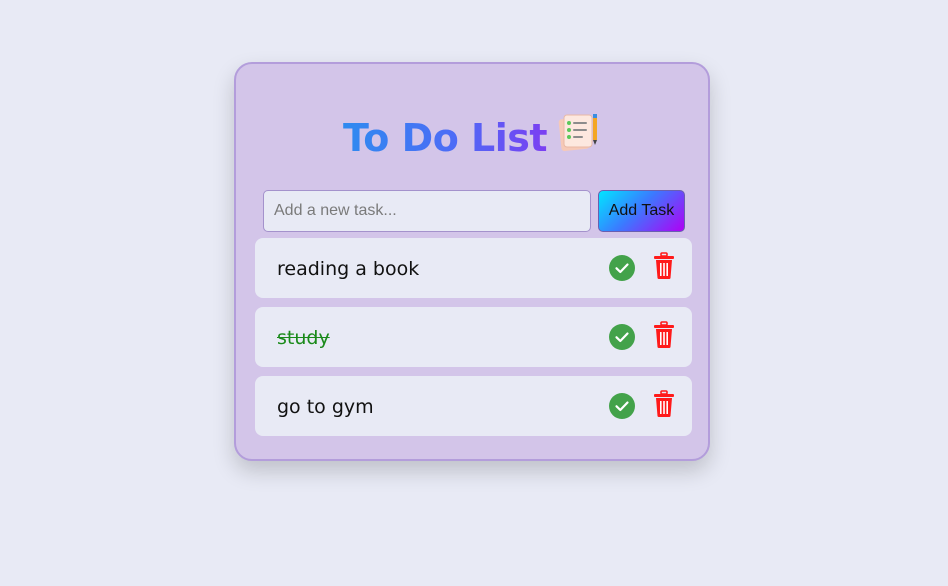 Image resolution: width=948 pixels, height=586 pixels. Describe the element at coordinates (303, 338) in the screenshot. I see `task-text-completed: study` at that location.